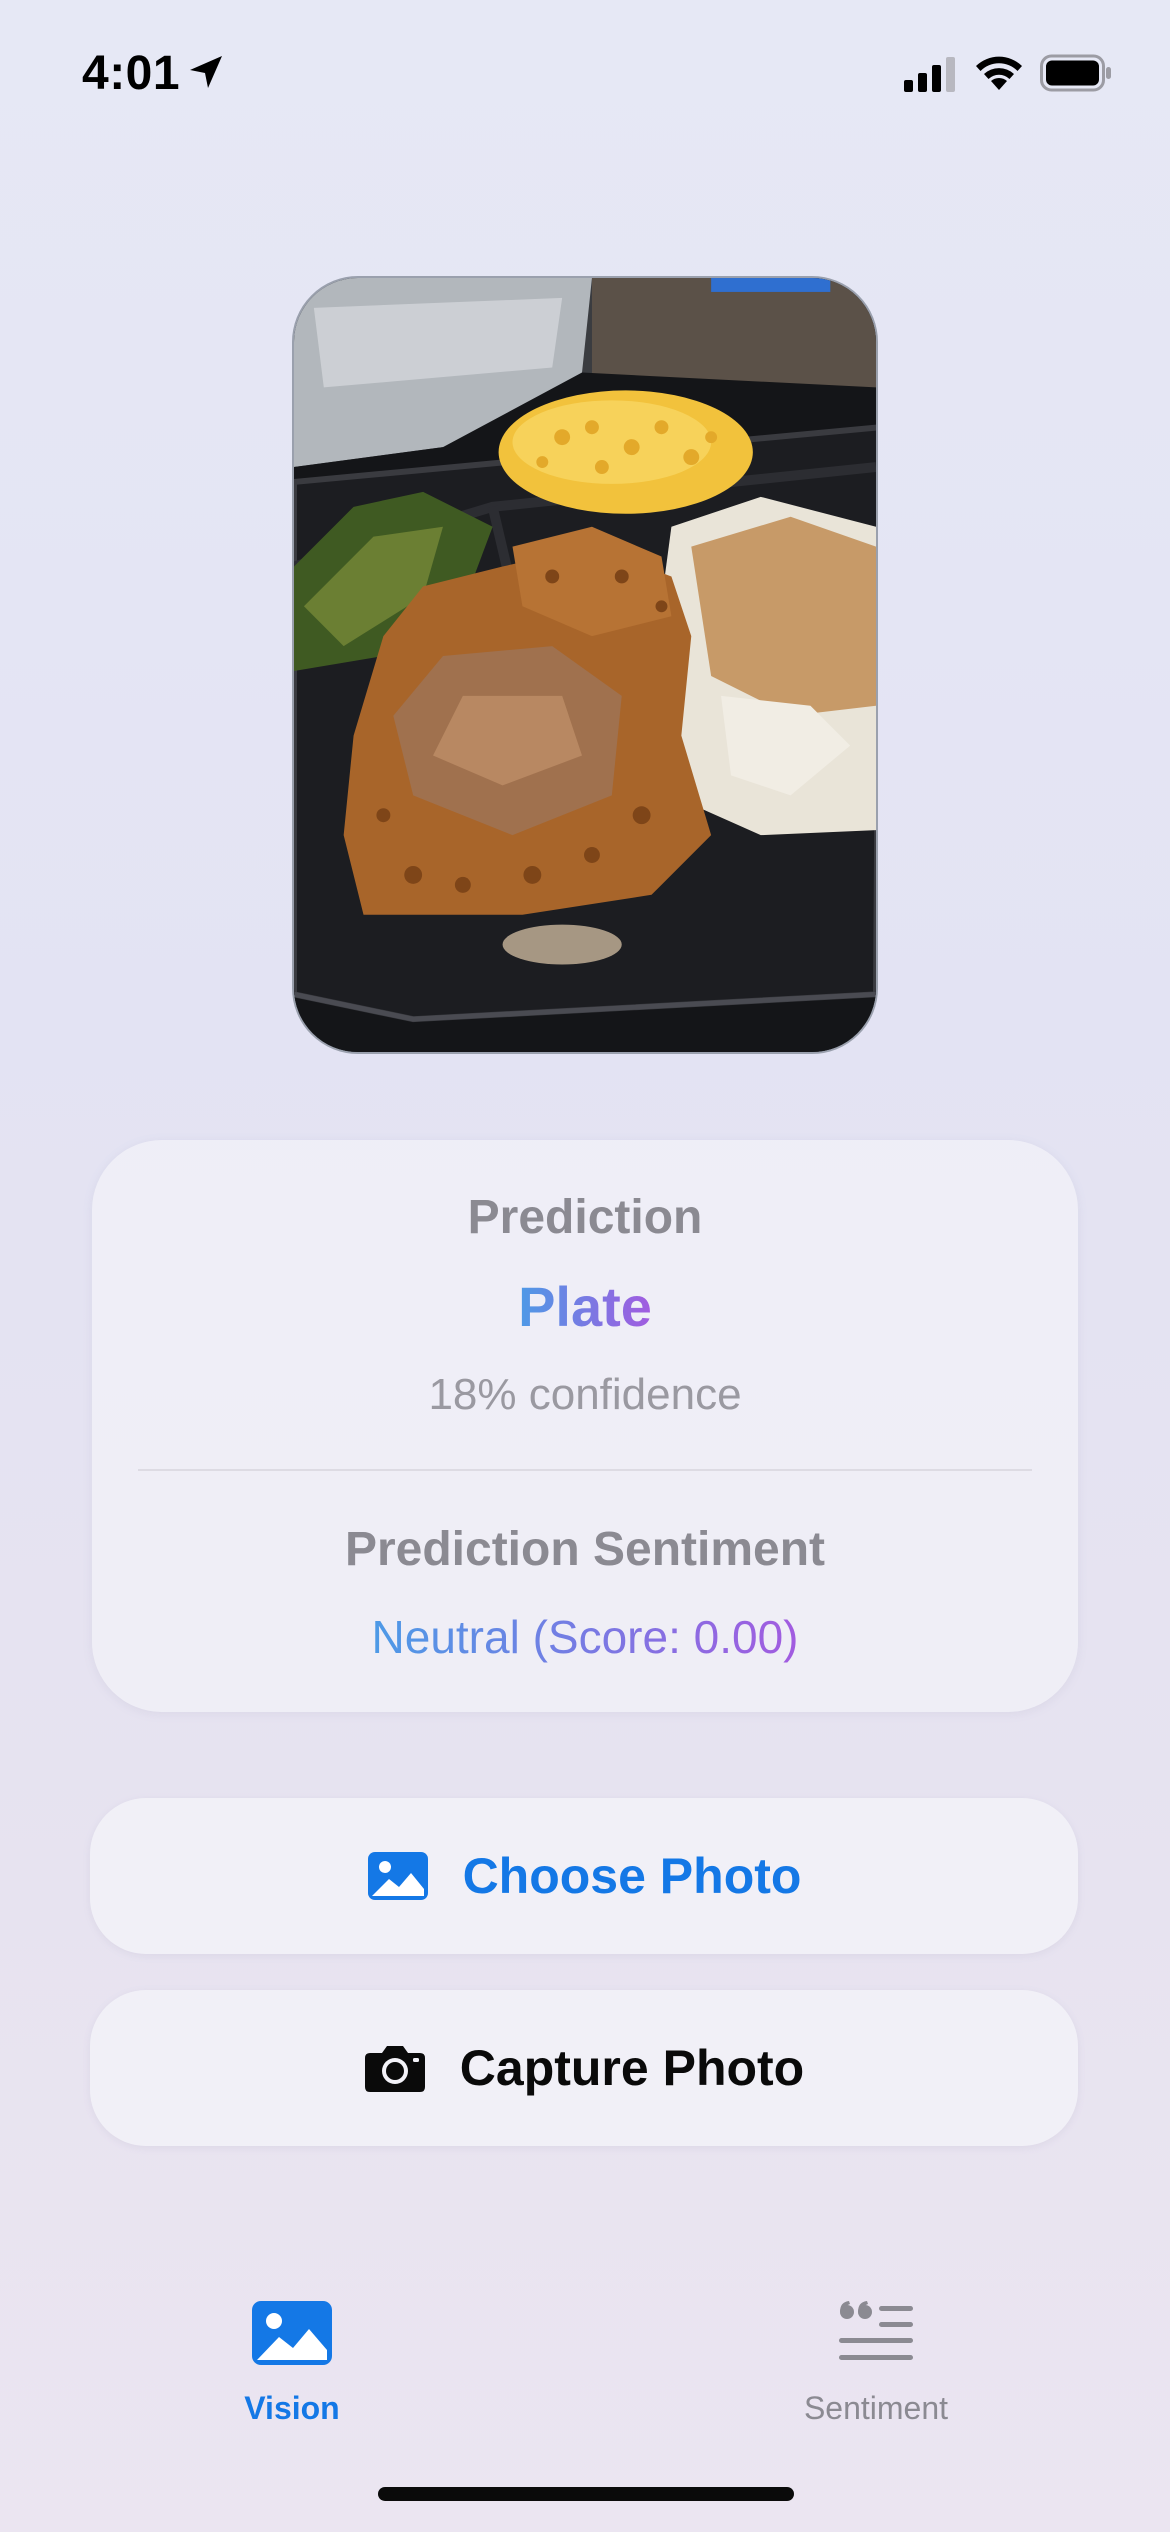 Image resolution: width=1170 pixels, height=2532 pixels. I want to click on tab-vision-label: Vision, so click(292, 2408).